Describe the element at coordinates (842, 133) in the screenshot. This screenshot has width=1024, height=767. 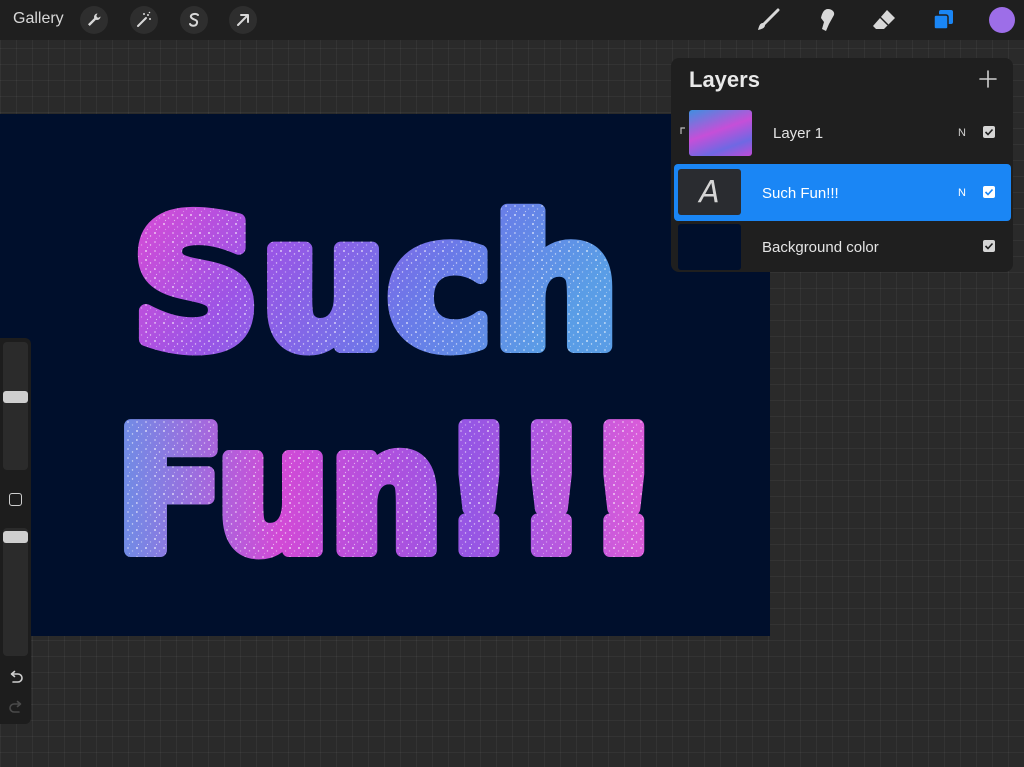
I see `layer-row-layer-1: Layer 1 N` at that location.